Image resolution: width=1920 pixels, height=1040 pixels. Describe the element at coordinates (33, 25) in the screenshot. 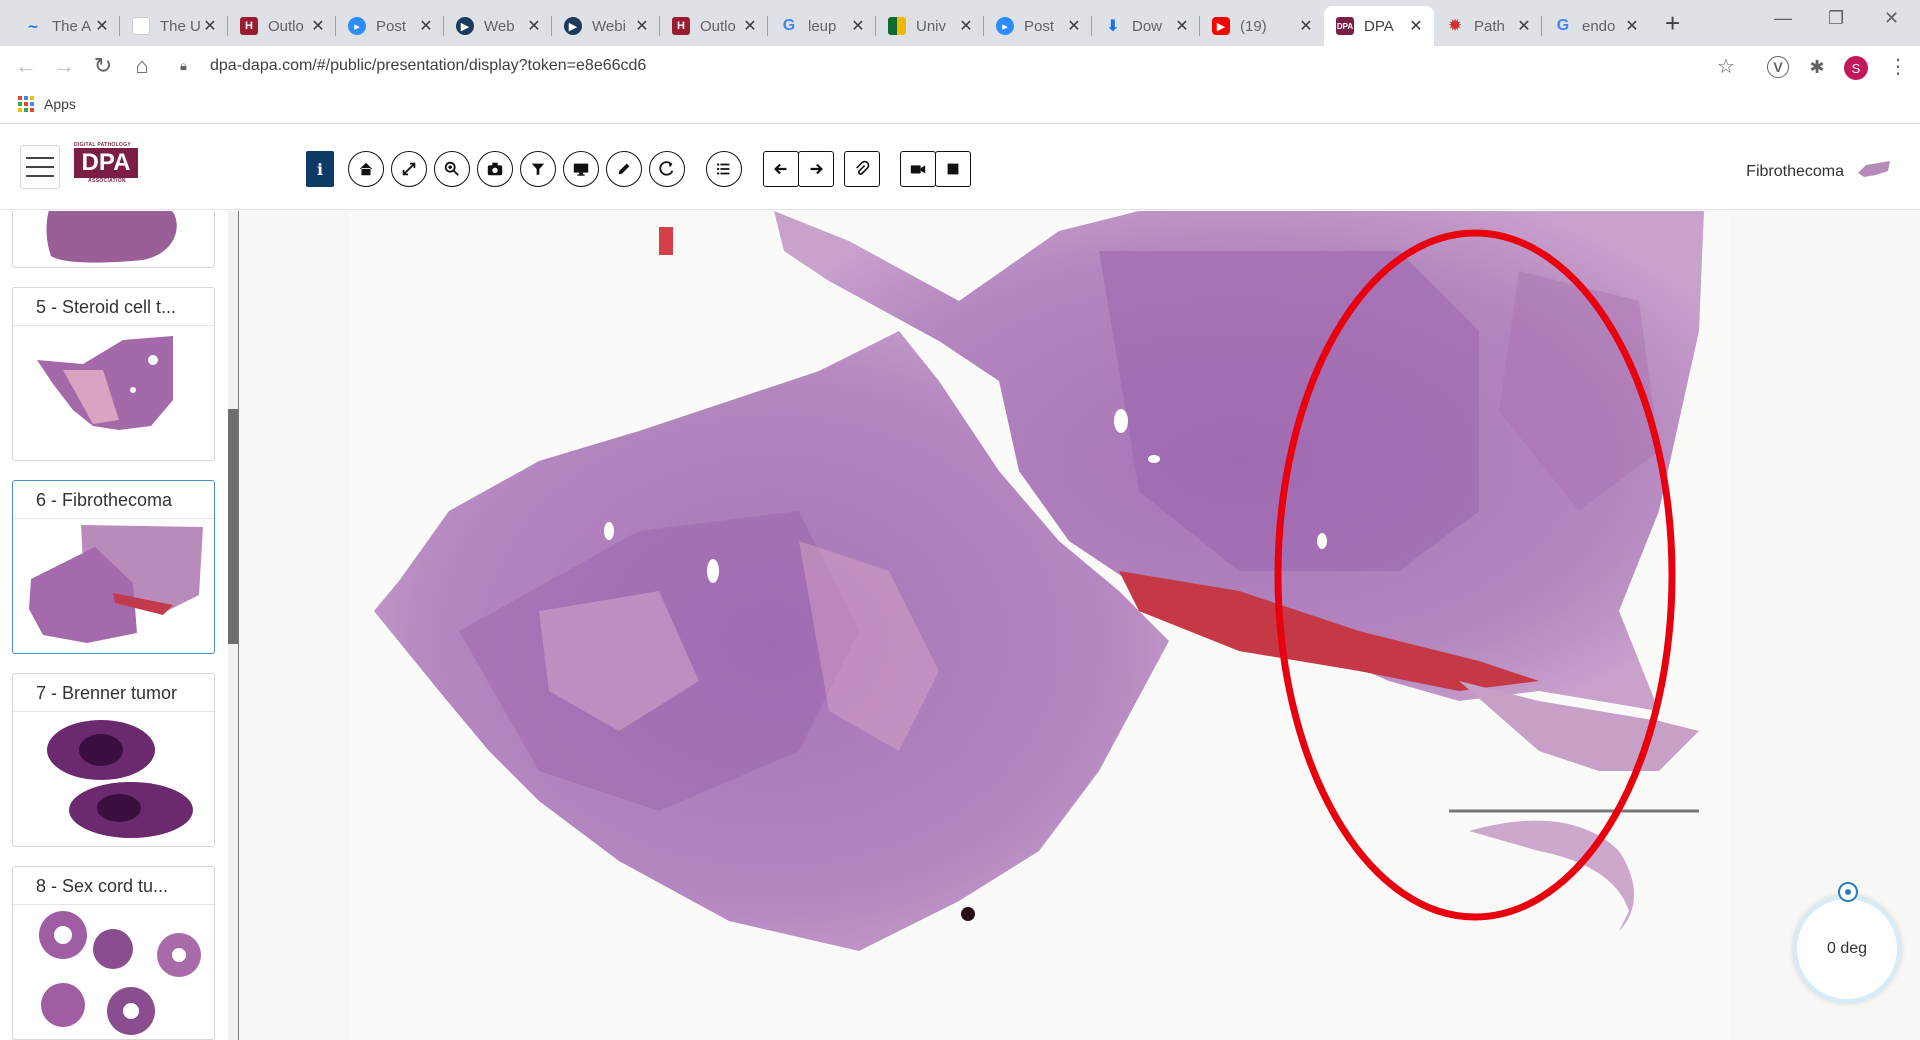

I see `loop-icon: ∼` at that location.